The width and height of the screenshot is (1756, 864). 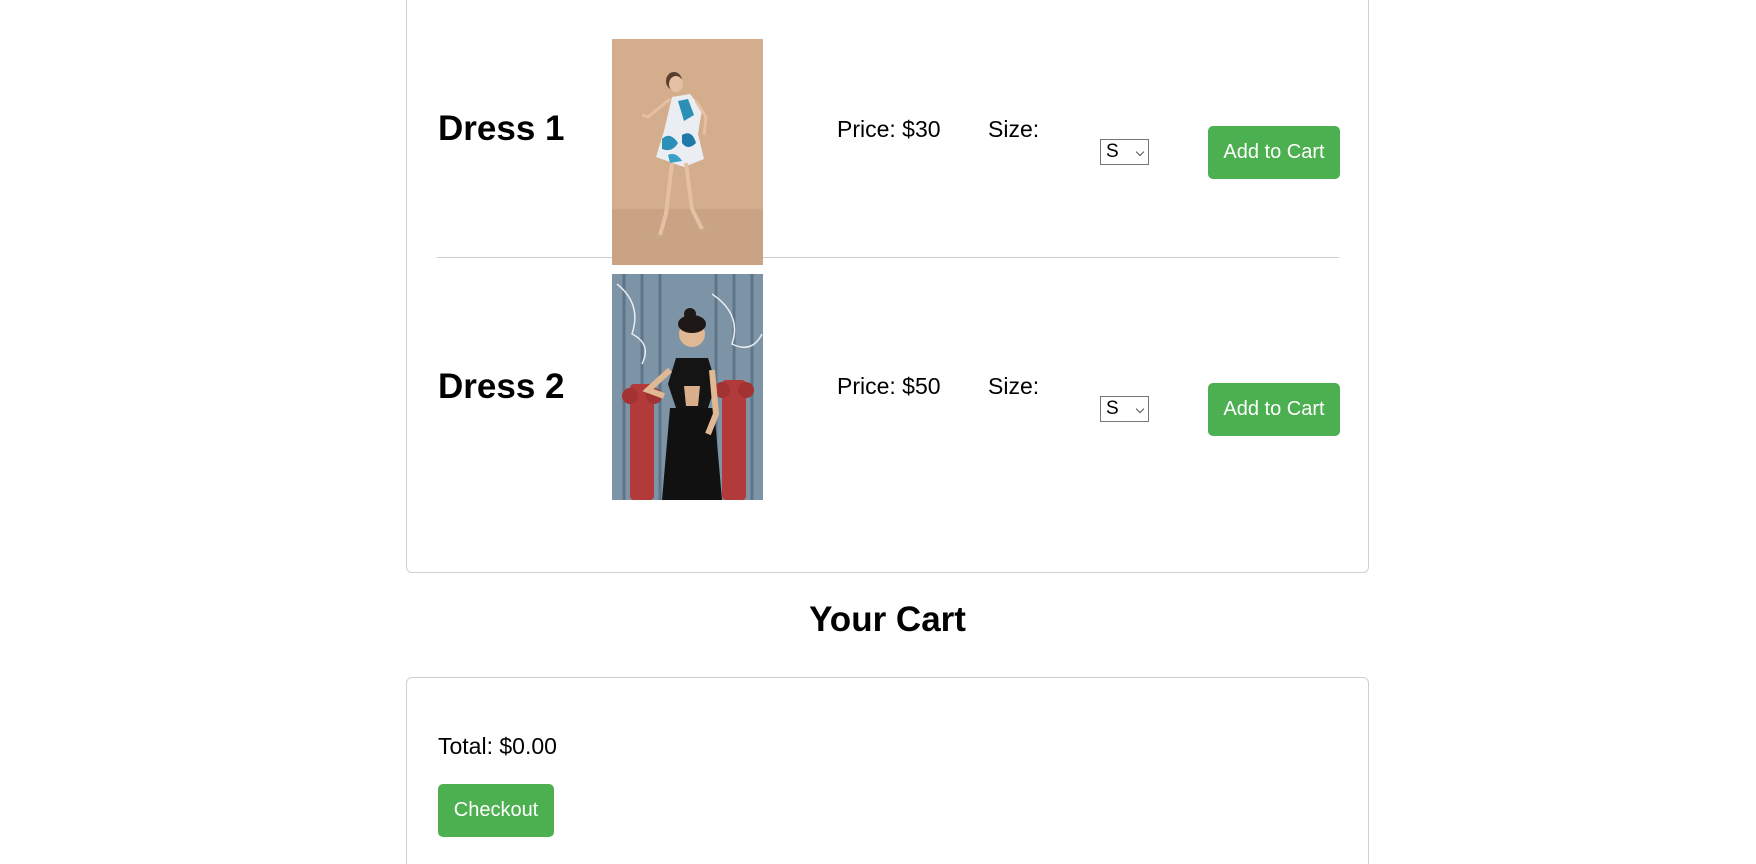 I want to click on cart-total: Total: $0.00, so click(x=497, y=746).